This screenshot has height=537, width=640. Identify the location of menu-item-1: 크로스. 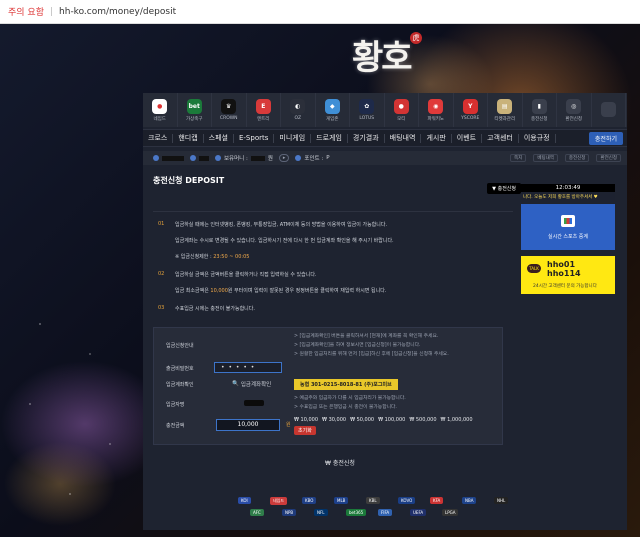
(158, 138).